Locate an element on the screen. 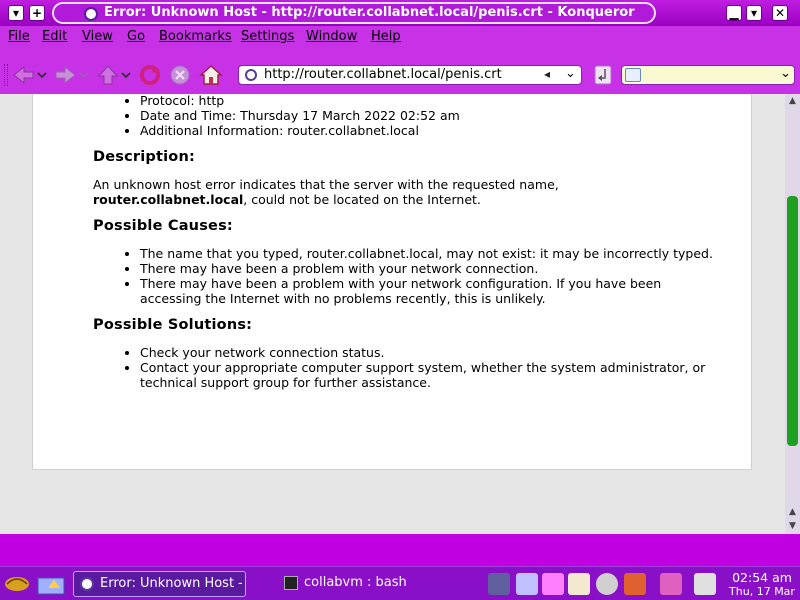 This screenshot has width=800, height=600. clock-date: Thu, 17 Mar is located at coordinates (762, 591).